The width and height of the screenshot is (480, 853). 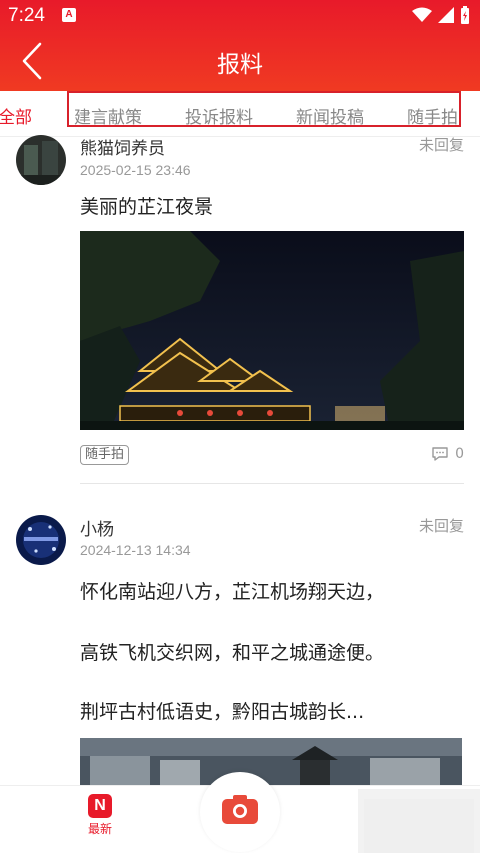 What do you see at coordinates (232, 653) in the screenshot?
I see `post-content-line: 高铁飞机交织网，和平之城通途便。` at bounding box center [232, 653].